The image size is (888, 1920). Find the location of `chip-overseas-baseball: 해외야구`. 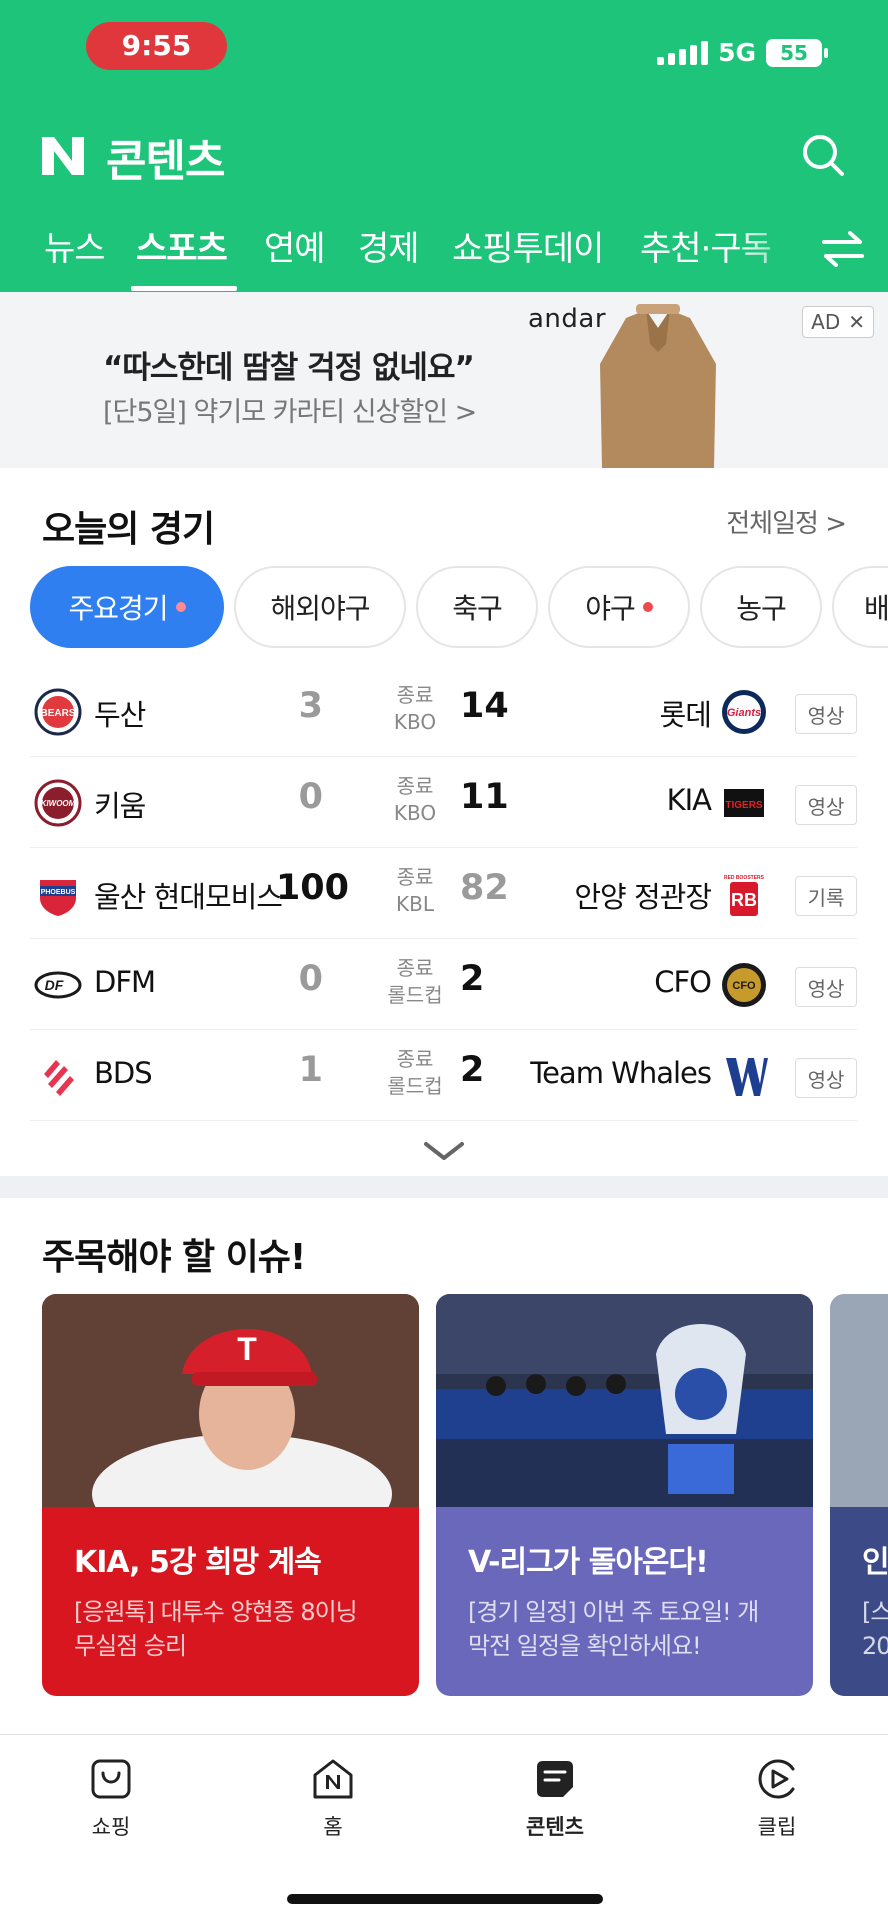

chip-overseas-baseball: 해외야구 is located at coordinates (320, 607).